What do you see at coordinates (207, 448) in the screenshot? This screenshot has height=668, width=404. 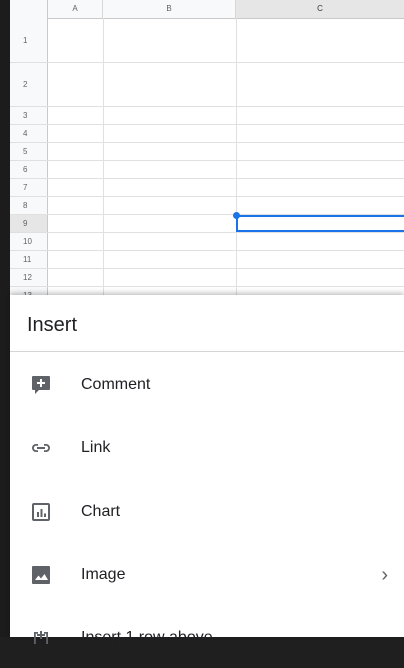 I see `menu-item-link: Link` at bounding box center [207, 448].